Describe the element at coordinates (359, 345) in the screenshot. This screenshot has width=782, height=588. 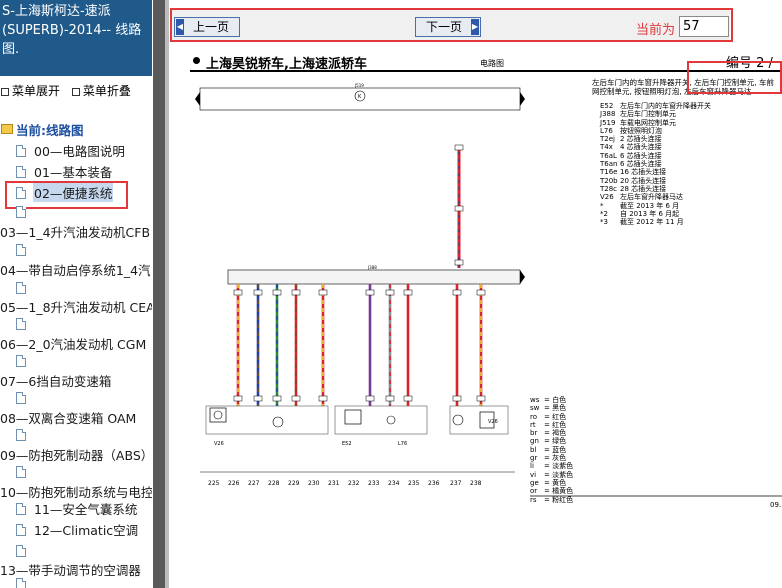
I see `vertical-wires` at that location.